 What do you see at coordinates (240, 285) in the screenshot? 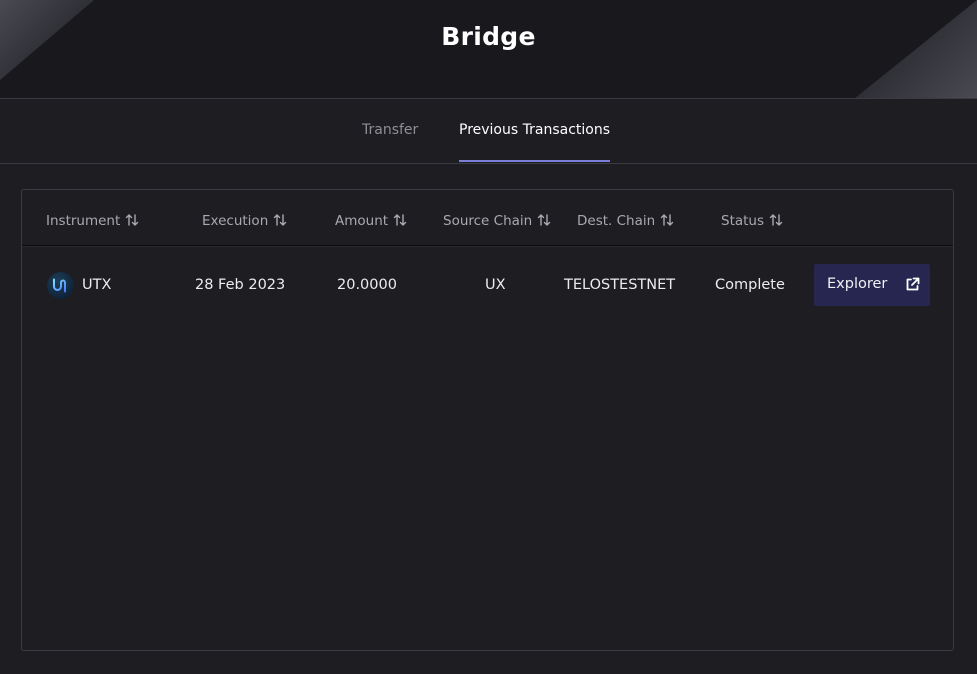
I see `execution-date: 28 Feb 2023` at bounding box center [240, 285].